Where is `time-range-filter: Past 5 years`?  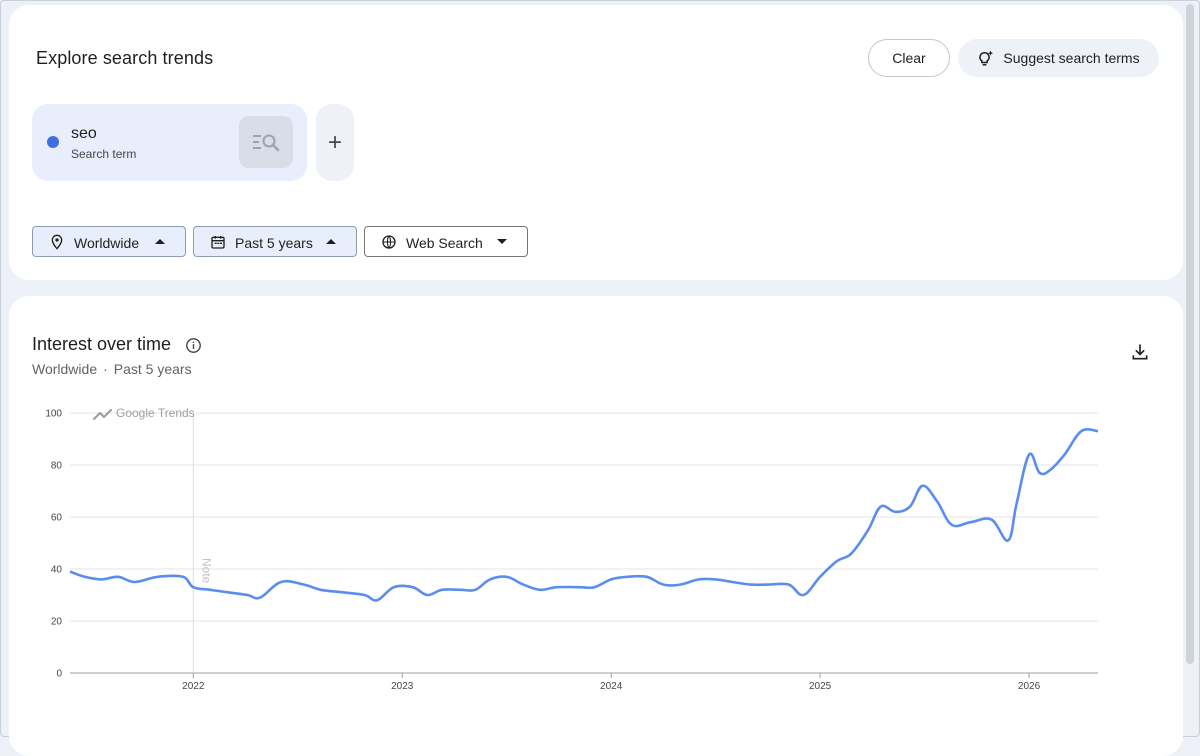 time-range-filter: Past 5 years is located at coordinates (275, 241).